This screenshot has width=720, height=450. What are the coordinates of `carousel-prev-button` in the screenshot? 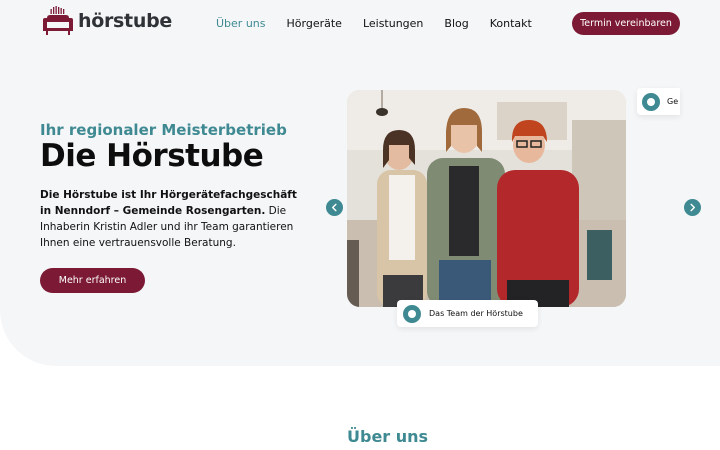 It's located at (334, 207).